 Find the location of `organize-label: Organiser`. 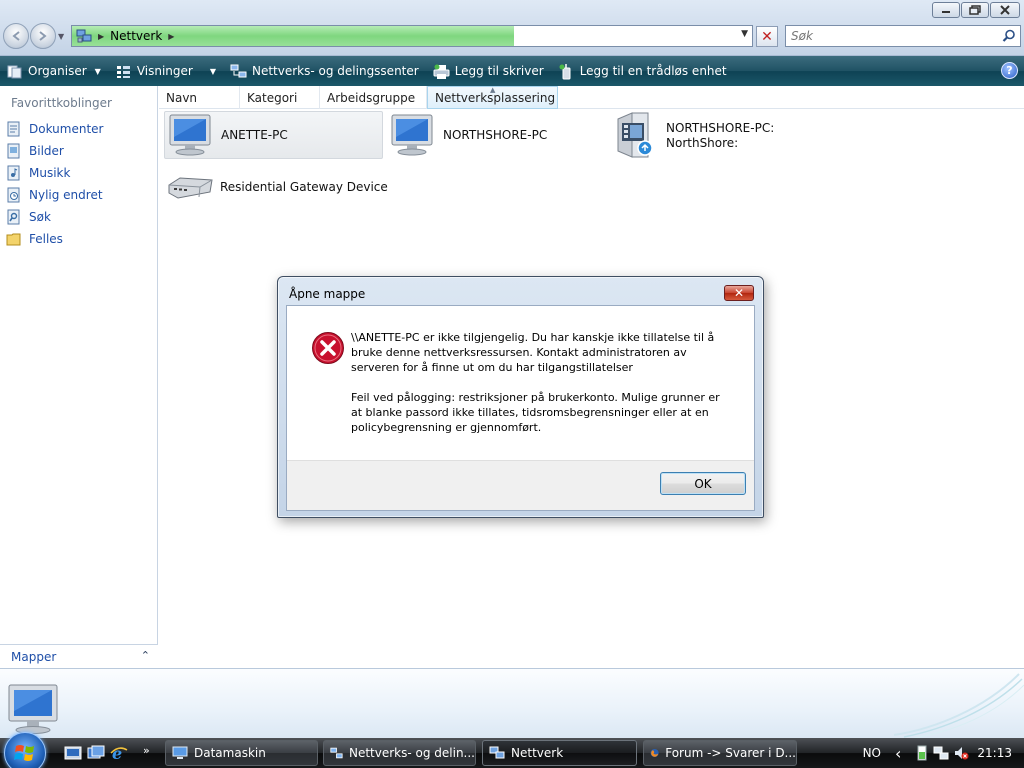

organize-label: Organiser is located at coordinates (57, 71).